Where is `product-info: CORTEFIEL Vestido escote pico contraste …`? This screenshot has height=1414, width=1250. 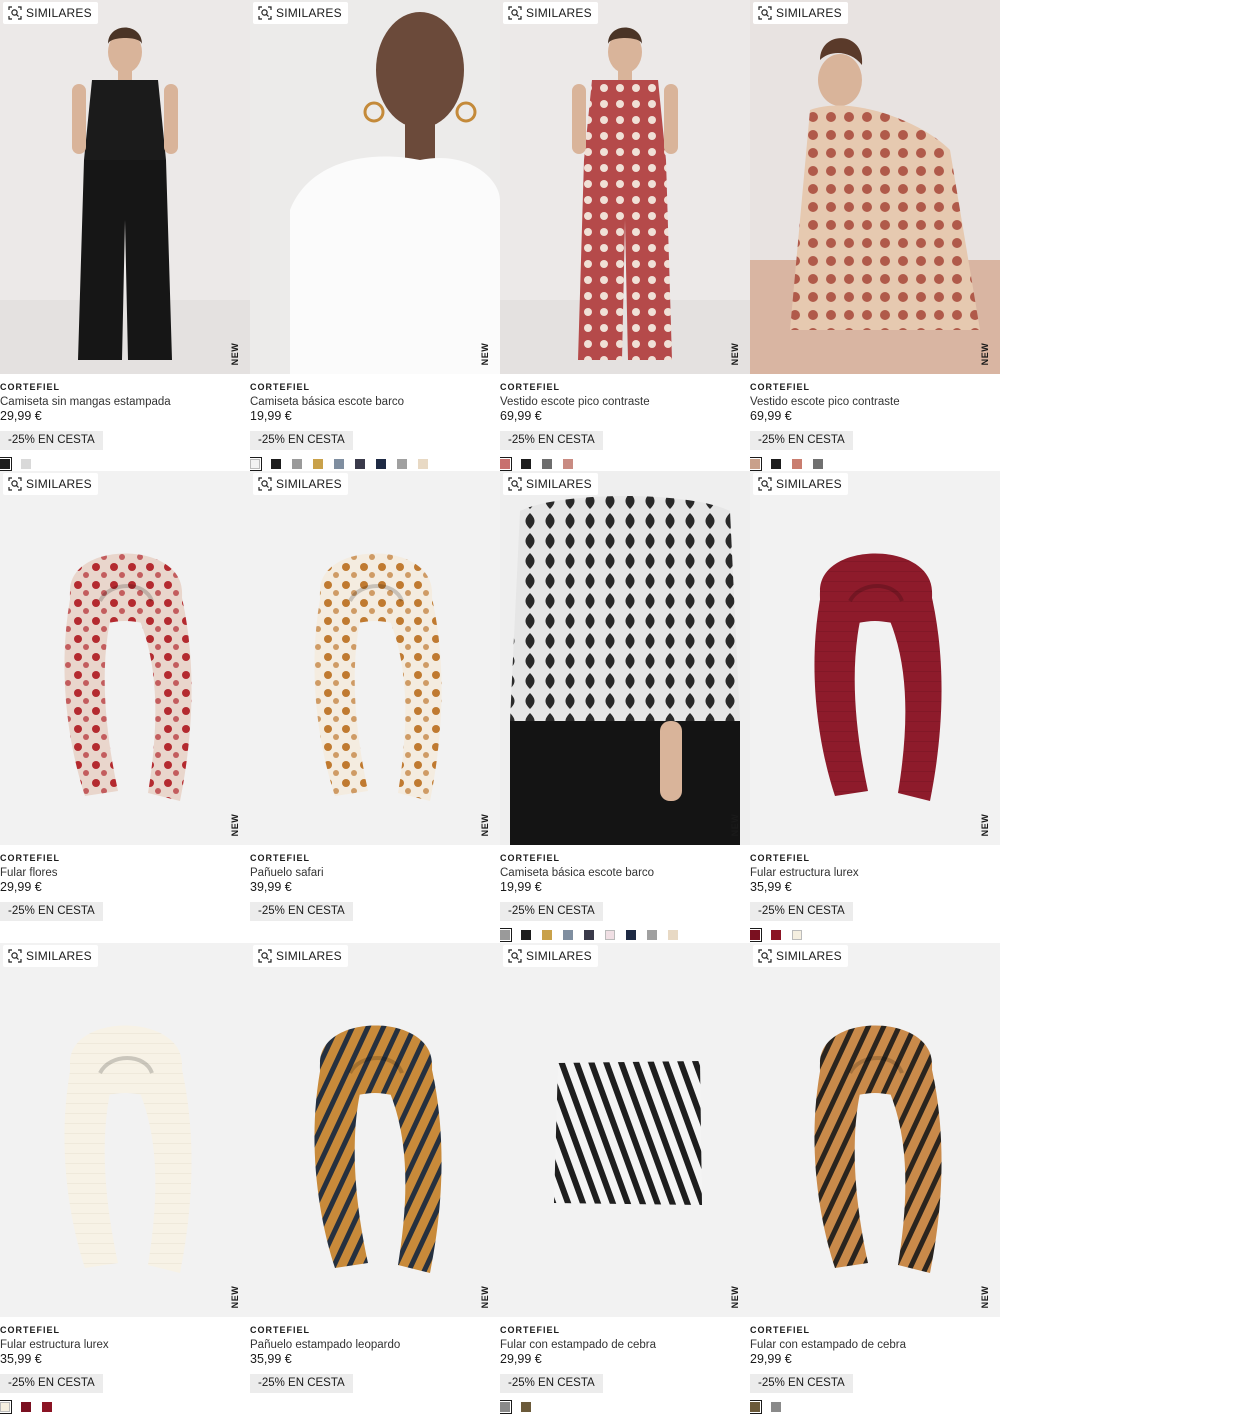
product-info: CORTEFIEL Vestido escote pico contraste … is located at coordinates (625, 416).